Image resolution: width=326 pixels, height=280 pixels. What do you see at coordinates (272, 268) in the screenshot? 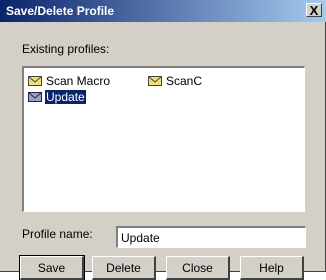
I see `help-button: Help` at bounding box center [272, 268].